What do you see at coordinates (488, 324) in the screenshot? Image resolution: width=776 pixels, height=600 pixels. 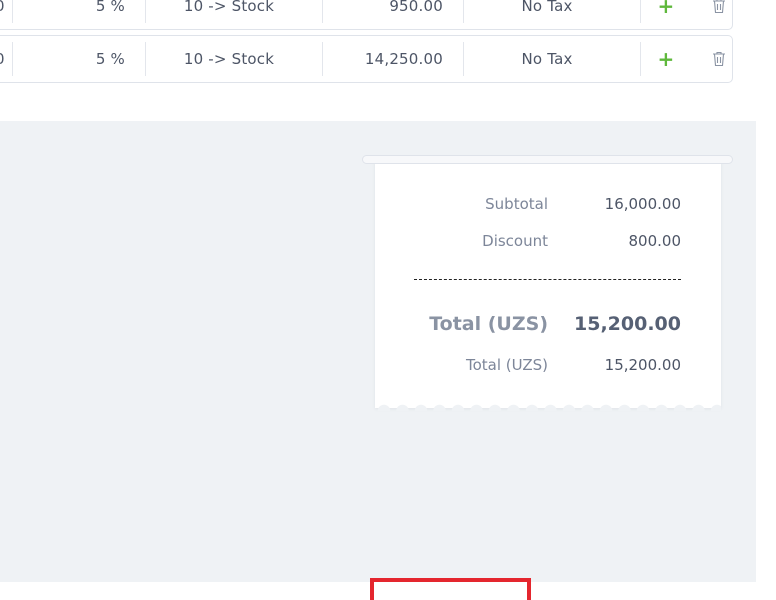 I see `total-label: Total (UZS)` at bounding box center [488, 324].